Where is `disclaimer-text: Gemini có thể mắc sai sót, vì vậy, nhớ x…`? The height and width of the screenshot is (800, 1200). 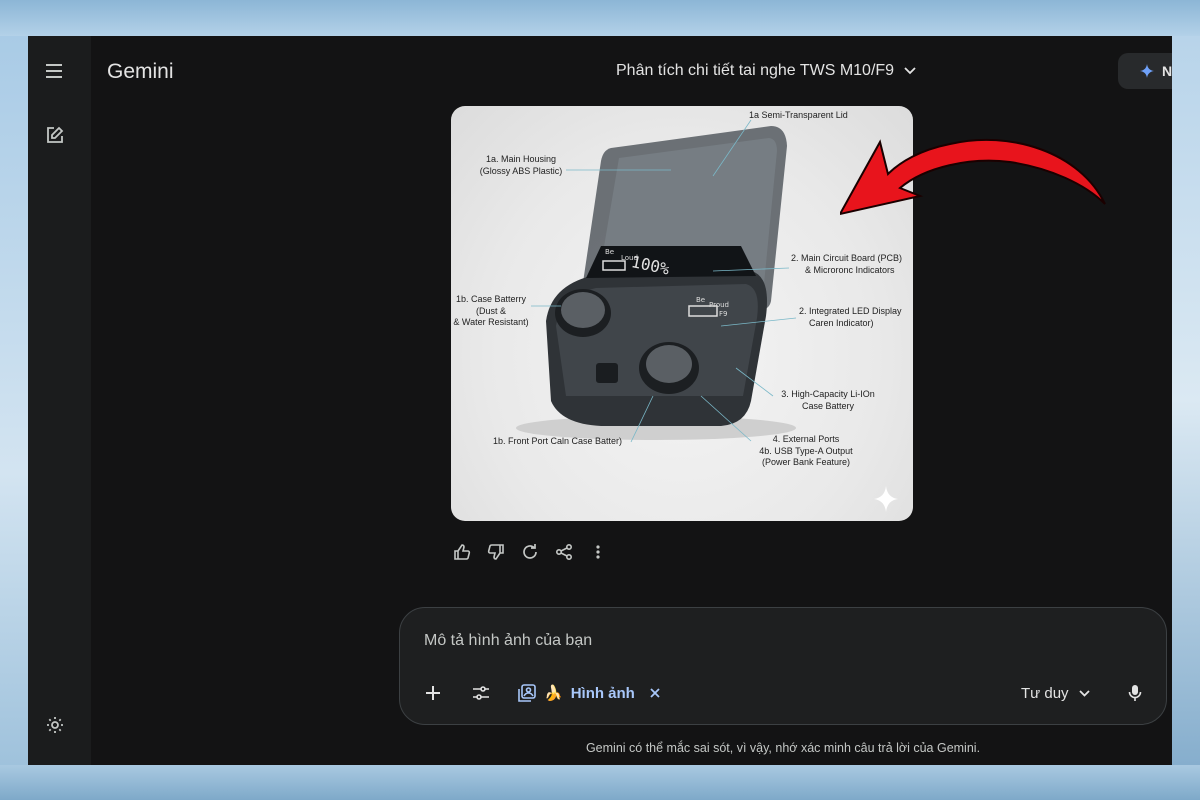
disclaimer-text: Gemini có thể mắc sai sót, vì vậy, nhớ x… is located at coordinates (783, 748).